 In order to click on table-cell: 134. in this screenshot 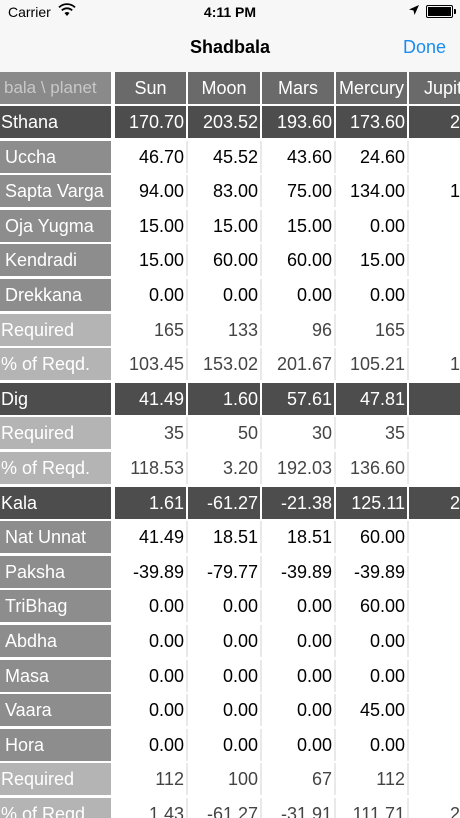, I will do `click(434, 364)`.